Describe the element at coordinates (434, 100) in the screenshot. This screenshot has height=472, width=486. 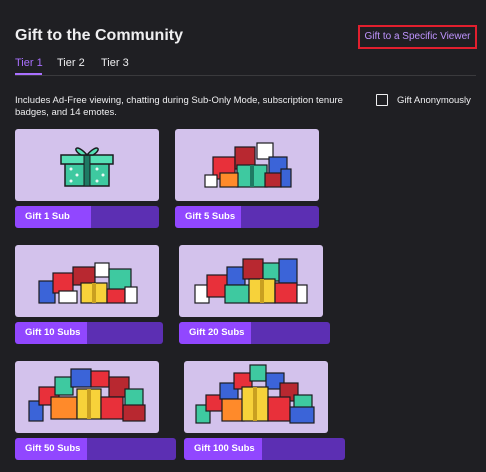
I see `gift-anonymously-label: Gift Anonymously` at that location.